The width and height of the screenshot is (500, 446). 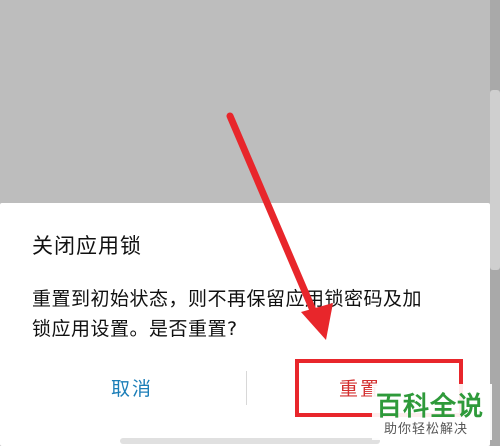 I want to click on button-divider, so click(x=246, y=388).